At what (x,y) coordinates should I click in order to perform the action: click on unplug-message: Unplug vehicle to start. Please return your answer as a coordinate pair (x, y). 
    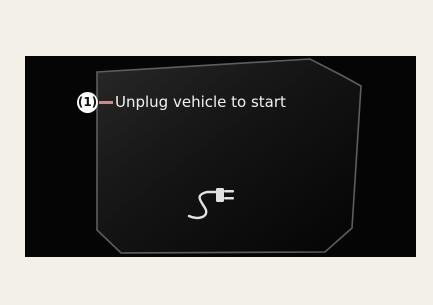
    Looking at the image, I should click on (200, 102).